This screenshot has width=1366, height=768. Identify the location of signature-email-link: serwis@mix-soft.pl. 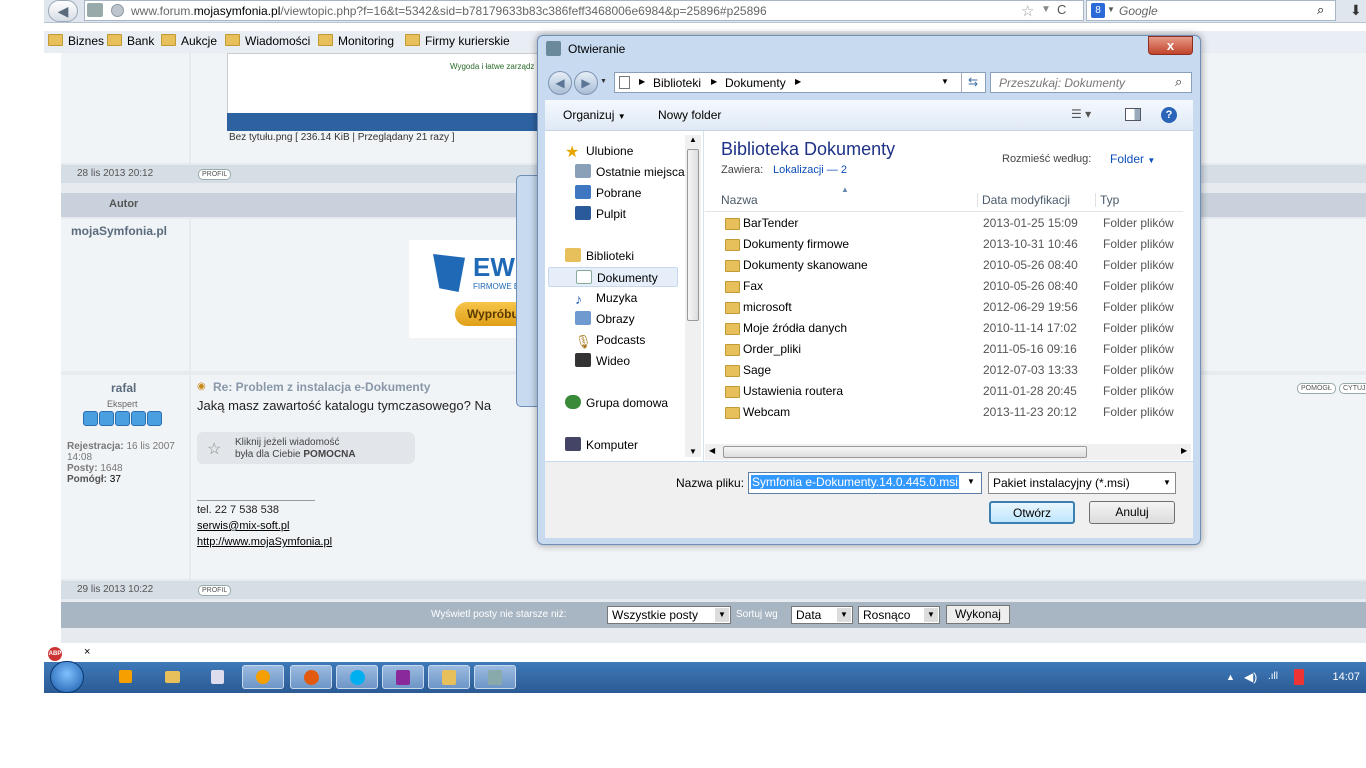
(243, 526).